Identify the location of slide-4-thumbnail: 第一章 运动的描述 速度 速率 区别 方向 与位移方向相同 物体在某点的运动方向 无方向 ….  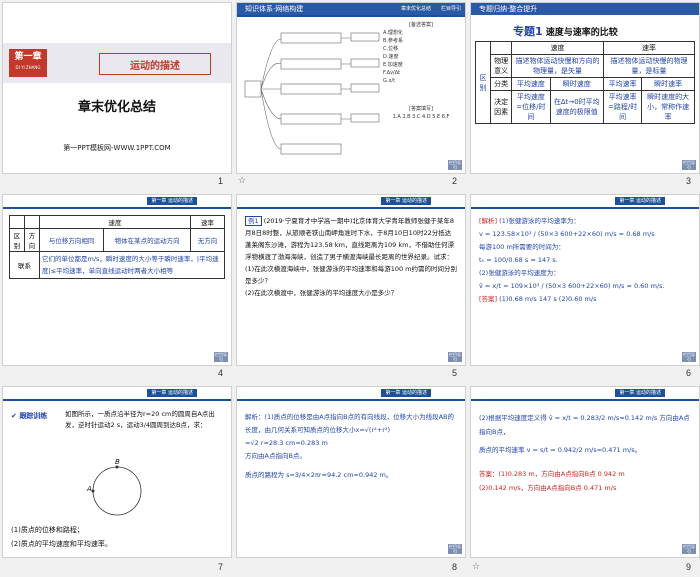
(117, 280).